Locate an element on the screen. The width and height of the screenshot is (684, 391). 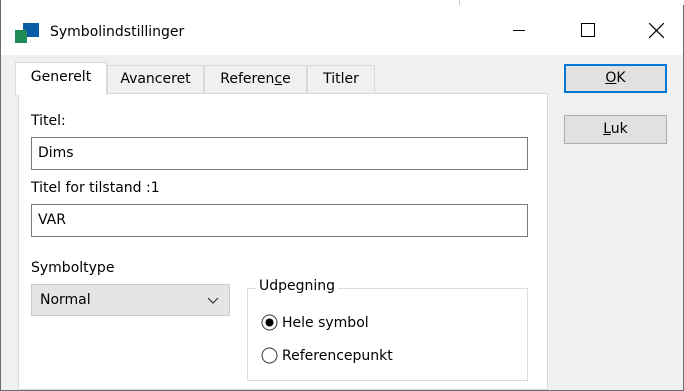
tab-reference: Reference is located at coordinates (255, 79).